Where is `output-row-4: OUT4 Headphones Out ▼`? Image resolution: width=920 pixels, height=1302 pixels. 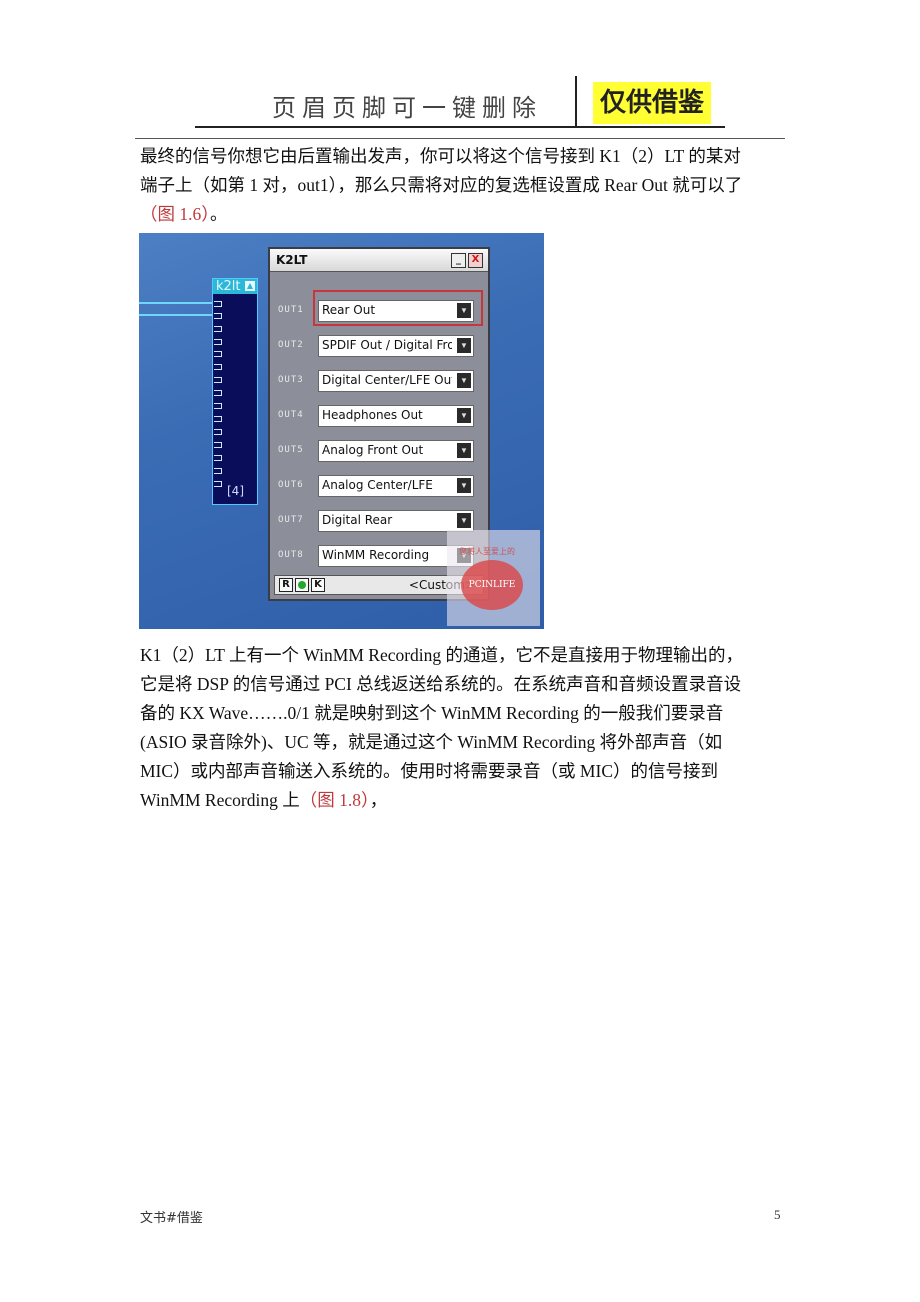
output-row-4: OUT4 Headphones Out ▼ is located at coordinates (378, 416).